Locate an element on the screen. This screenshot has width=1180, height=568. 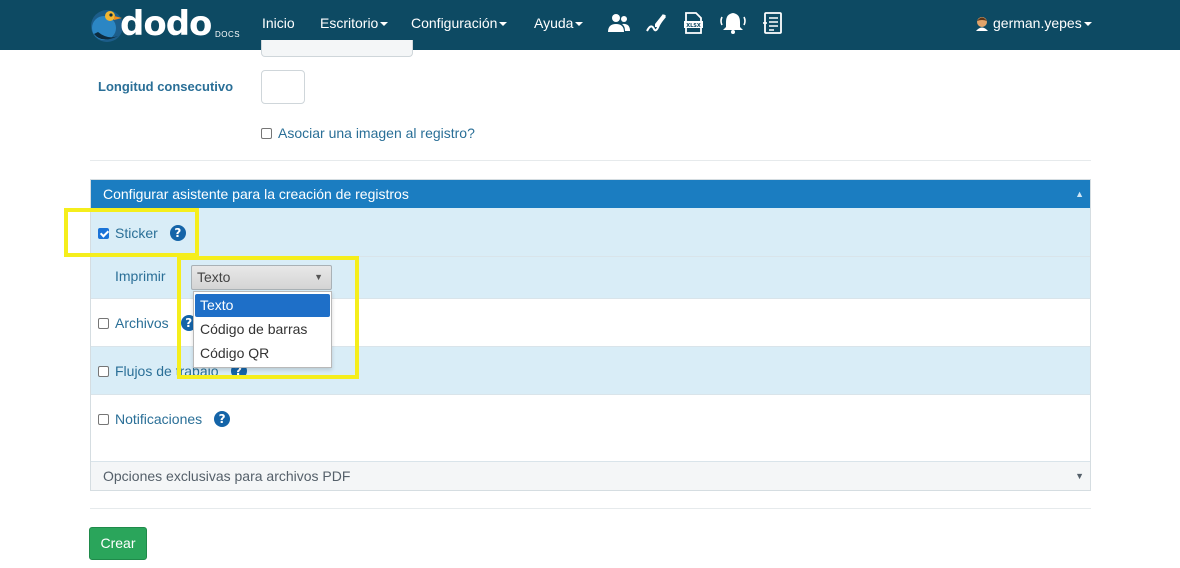
dodo-logo: dodo DOCS is located at coordinates (164, 25).